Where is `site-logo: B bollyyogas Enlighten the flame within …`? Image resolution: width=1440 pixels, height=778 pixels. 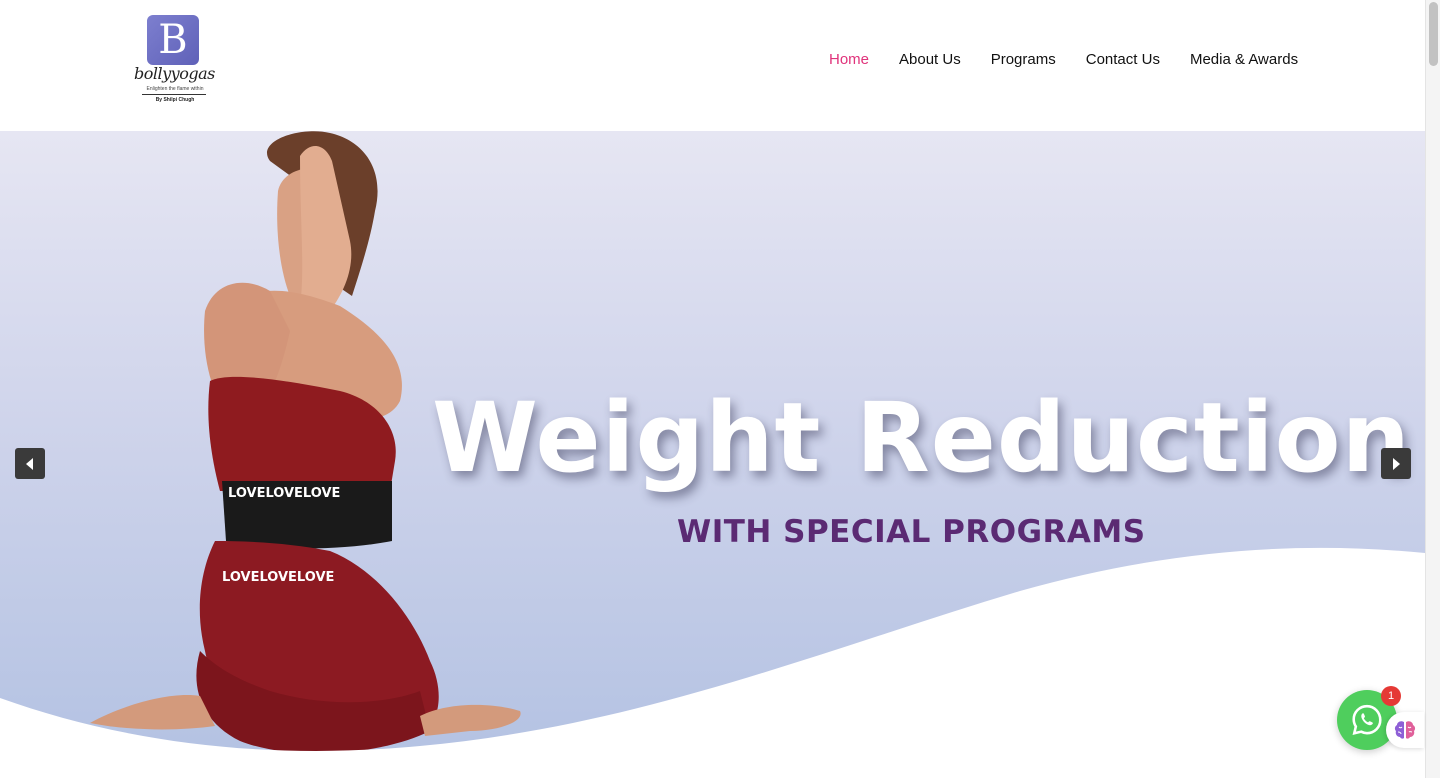
site-logo: B bollyyogas Enlighten the flame within … is located at coordinates (174, 61).